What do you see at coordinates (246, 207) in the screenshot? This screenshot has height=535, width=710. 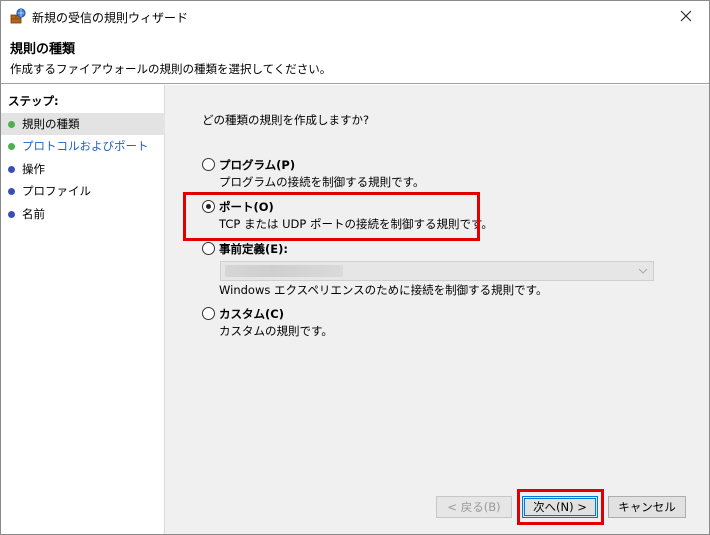 I see `option-label: ポート(O)` at bounding box center [246, 207].